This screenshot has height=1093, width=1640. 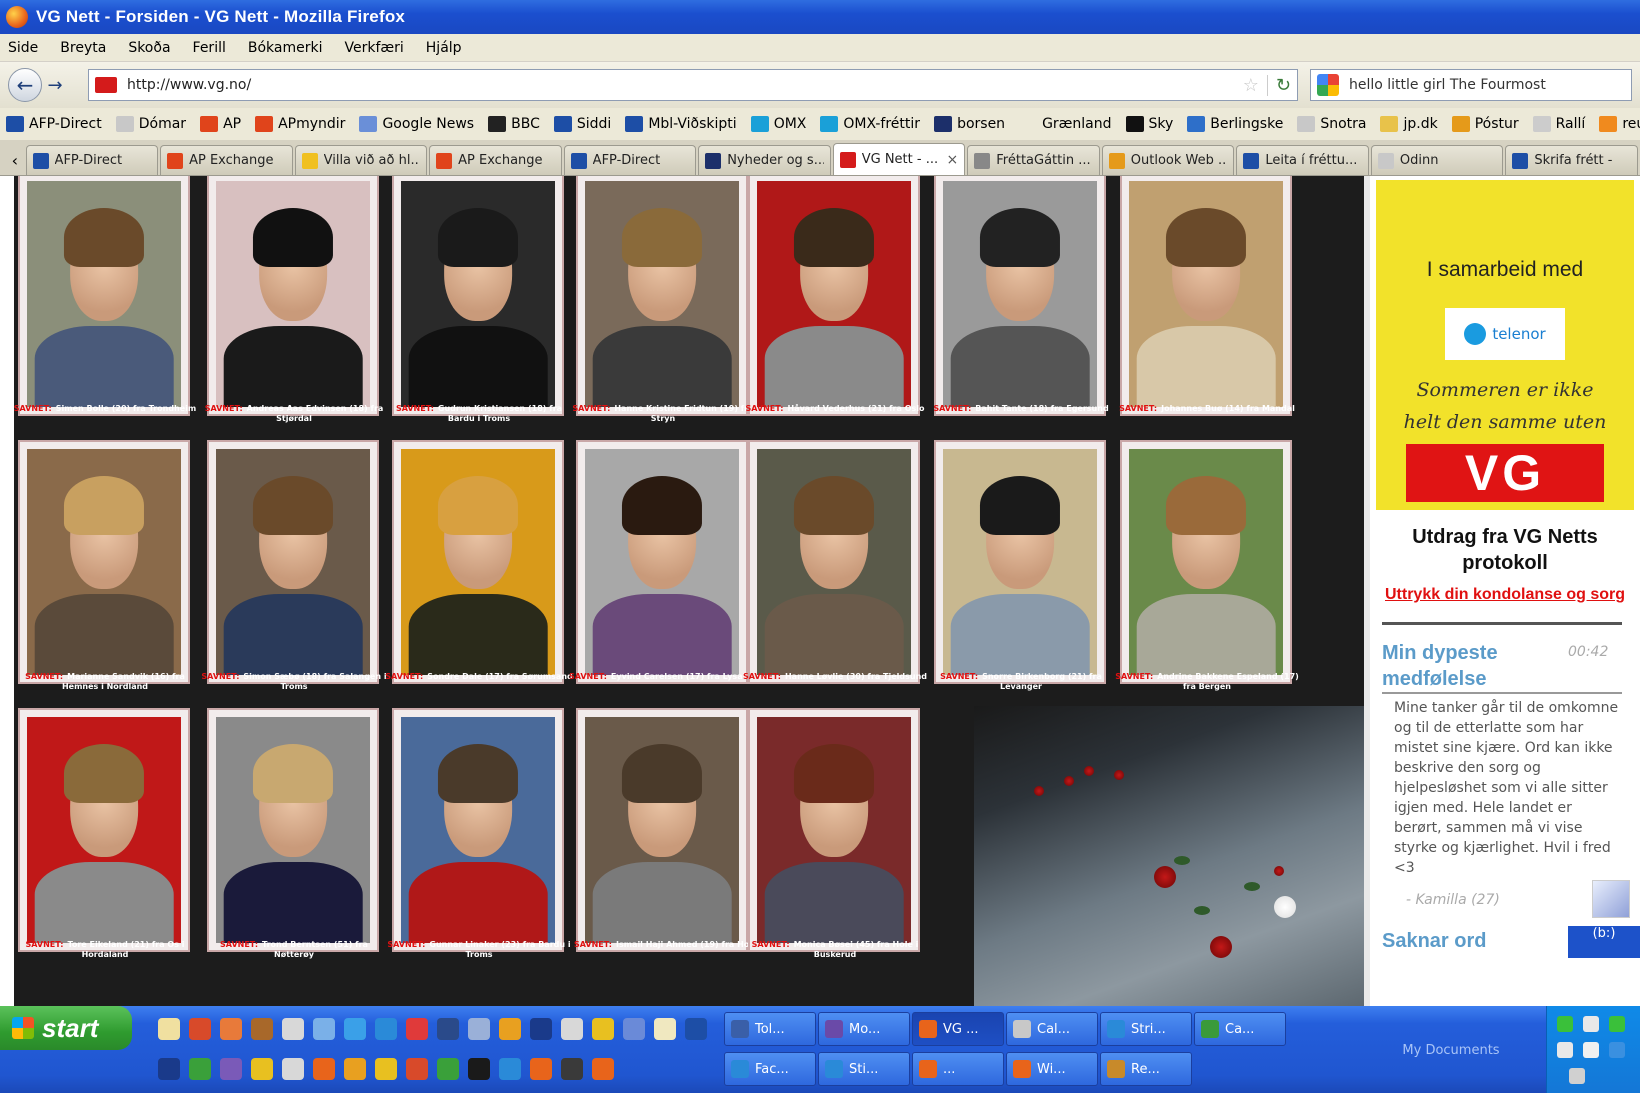 What do you see at coordinates (1328, 85) in the screenshot?
I see `google-icon` at bounding box center [1328, 85].